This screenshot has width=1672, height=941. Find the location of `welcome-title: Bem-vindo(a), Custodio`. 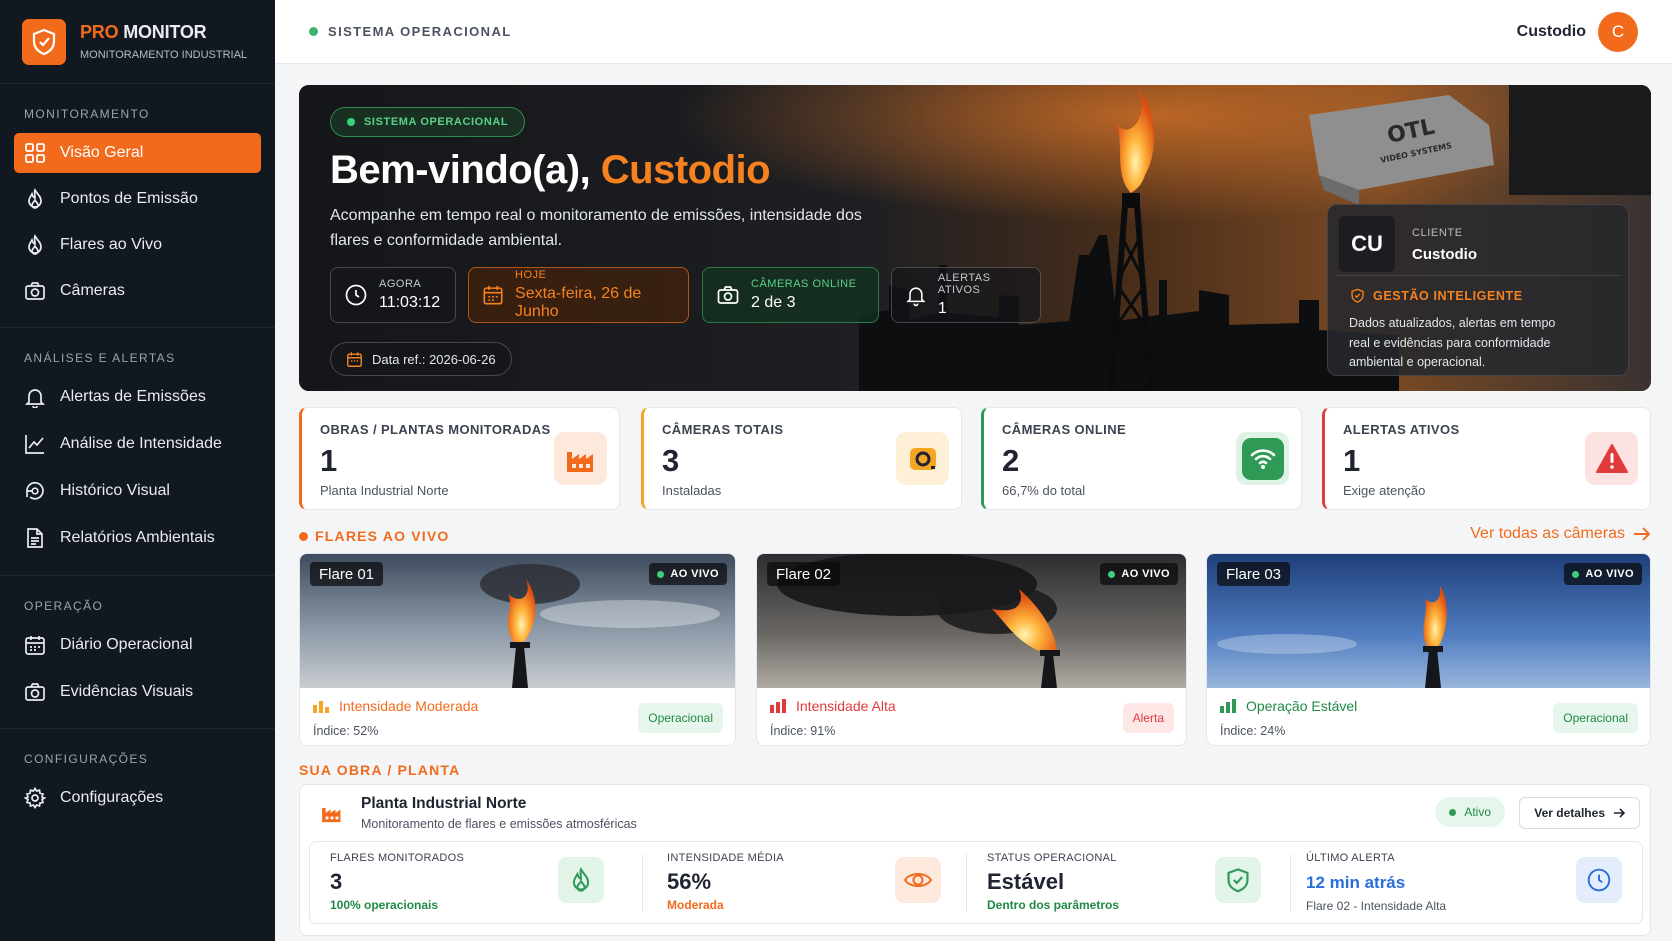

welcome-title: Bem-vindo(a), Custodio is located at coordinates (550, 170).